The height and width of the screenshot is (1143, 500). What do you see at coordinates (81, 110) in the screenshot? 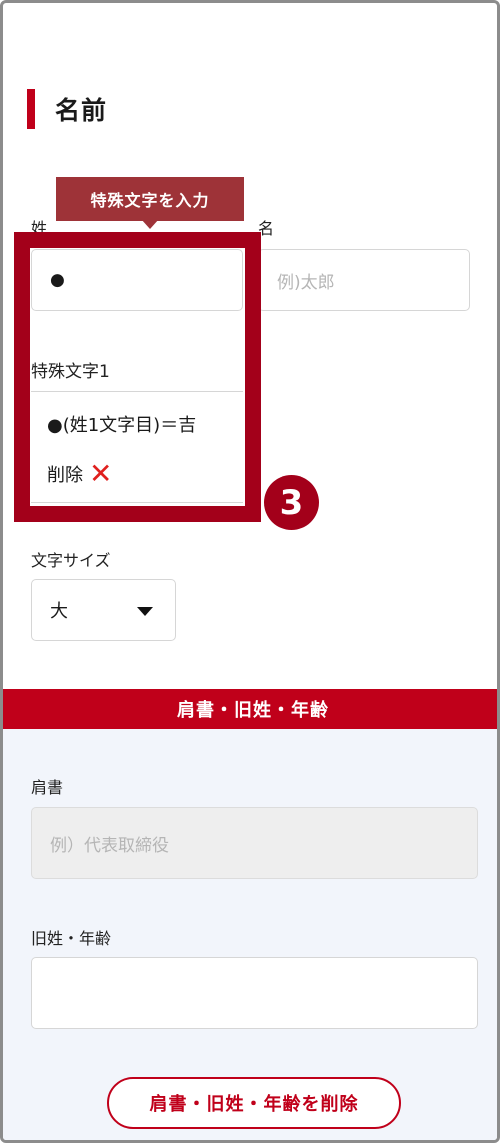
I see `section-title: 名前` at bounding box center [81, 110].